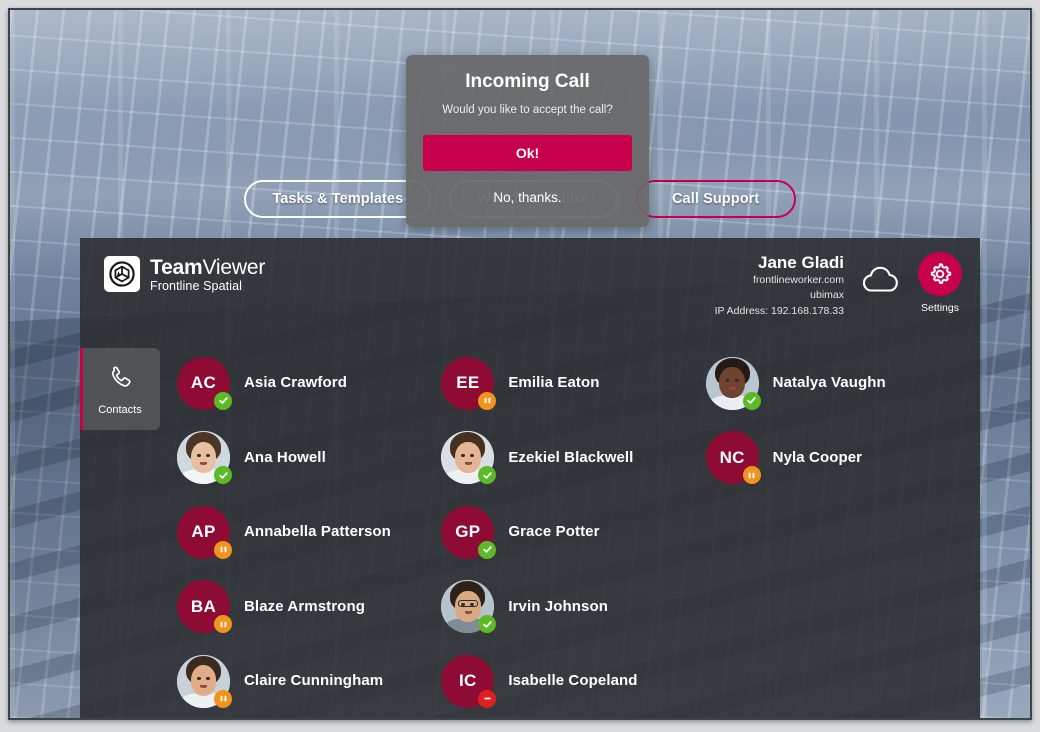 The width and height of the screenshot is (1040, 732). I want to click on contact-name: Grace Potter, so click(554, 532).